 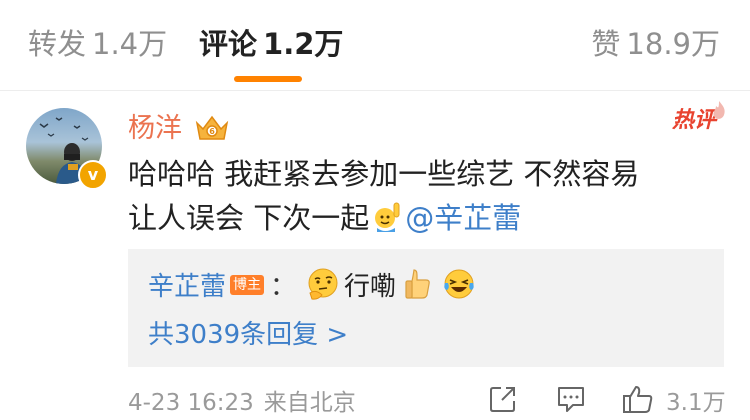 I want to click on thumbs-up-emoji-icon, so click(x=417, y=284).